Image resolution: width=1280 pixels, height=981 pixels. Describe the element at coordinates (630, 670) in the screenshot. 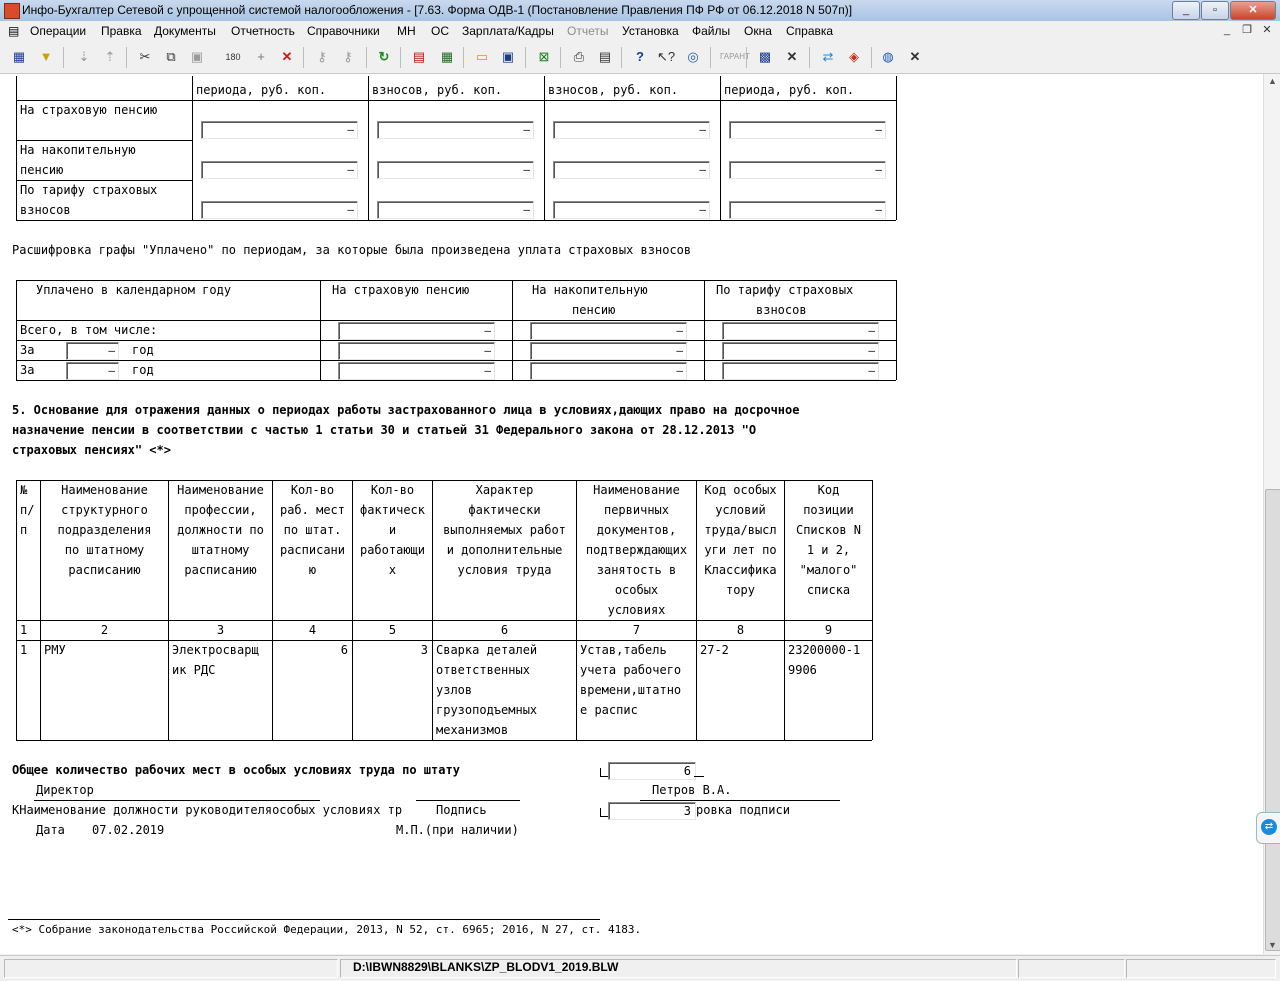

I see `row-docs-1: учета рабочего` at that location.